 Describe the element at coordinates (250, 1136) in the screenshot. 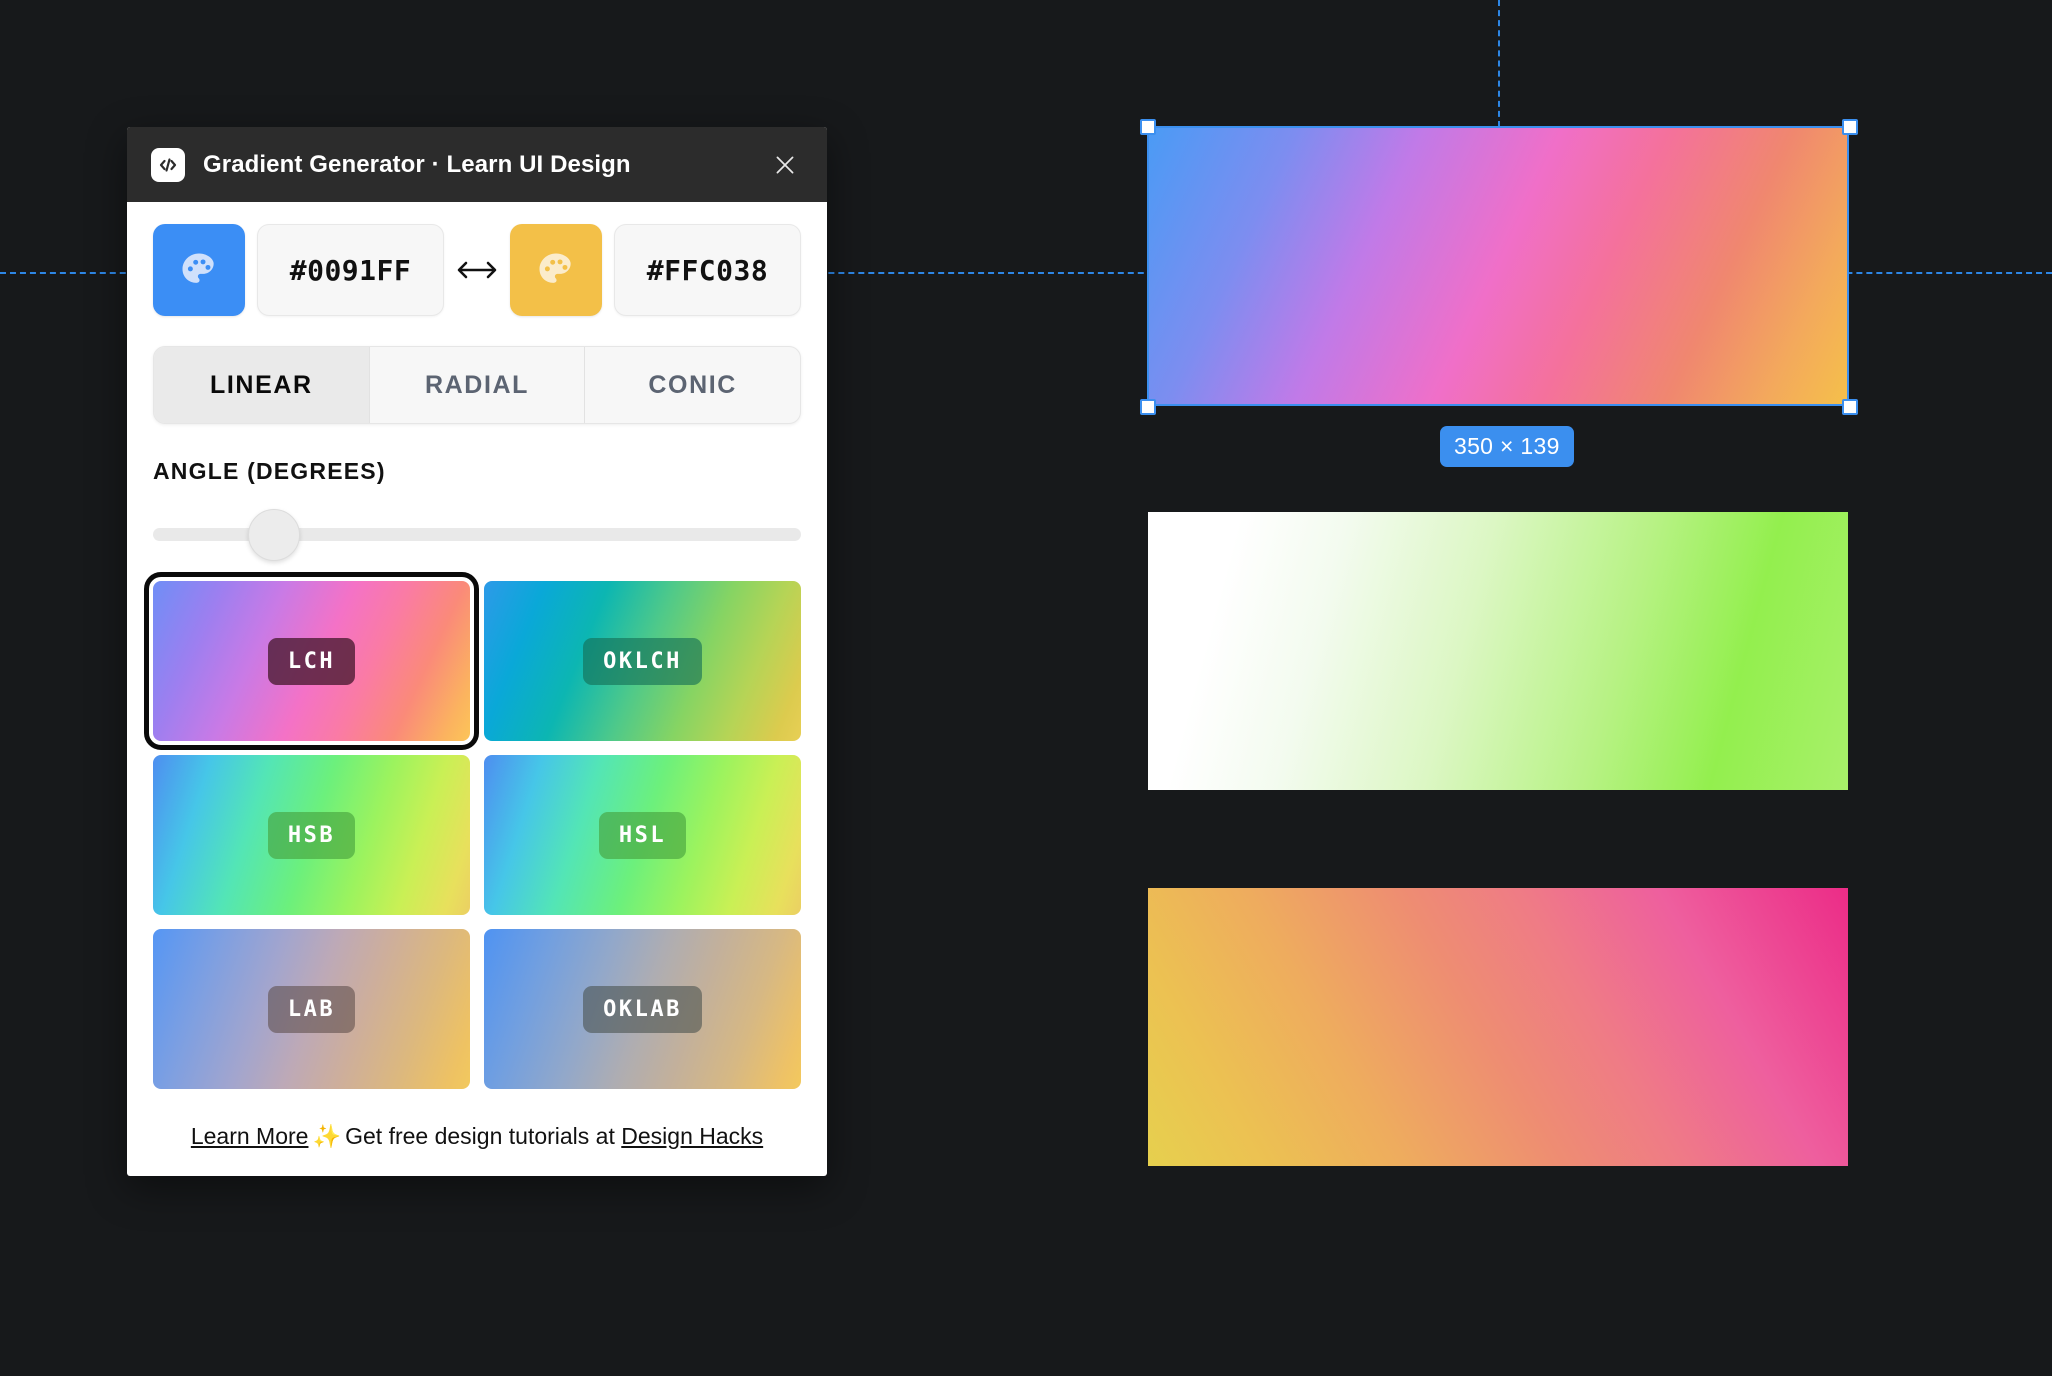

I see `learn-more-link: Learn More` at that location.